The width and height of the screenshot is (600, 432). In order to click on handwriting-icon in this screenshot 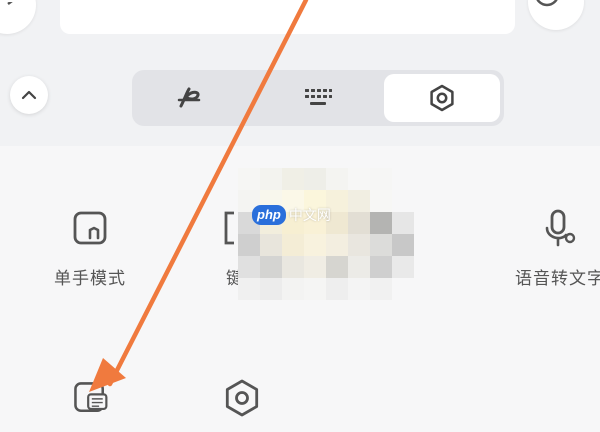, I will do `click(189, 97)`.